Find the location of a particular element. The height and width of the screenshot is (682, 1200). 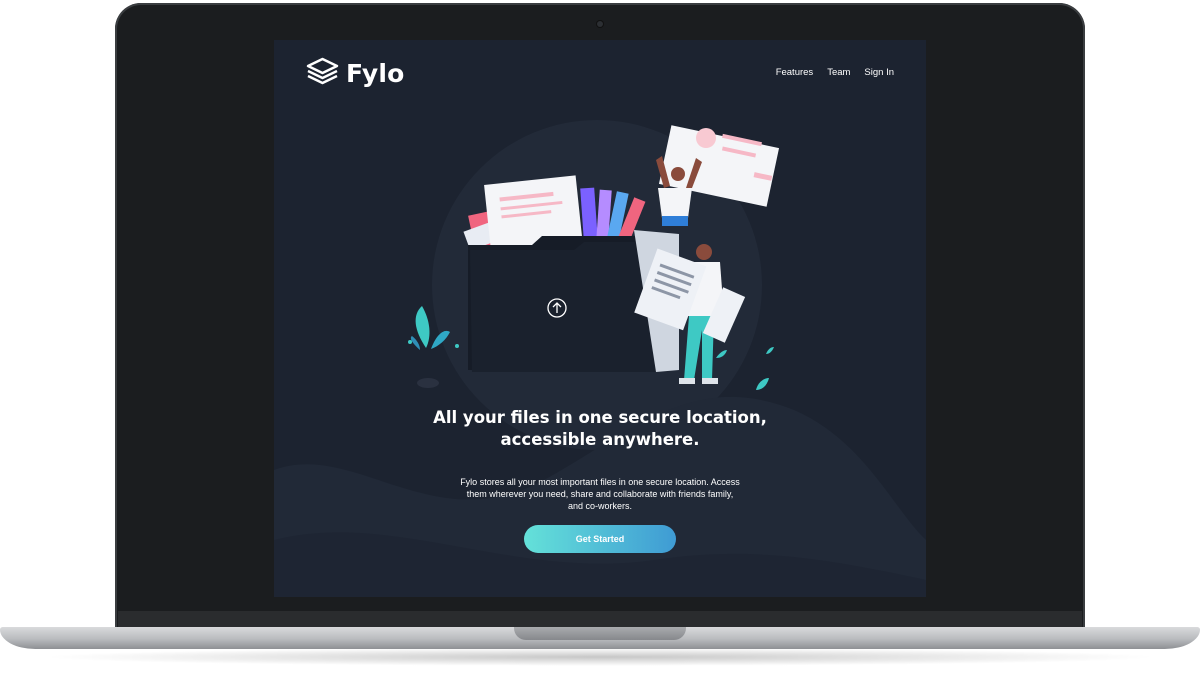

laptop-shadow is located at coordinates (600, 657).